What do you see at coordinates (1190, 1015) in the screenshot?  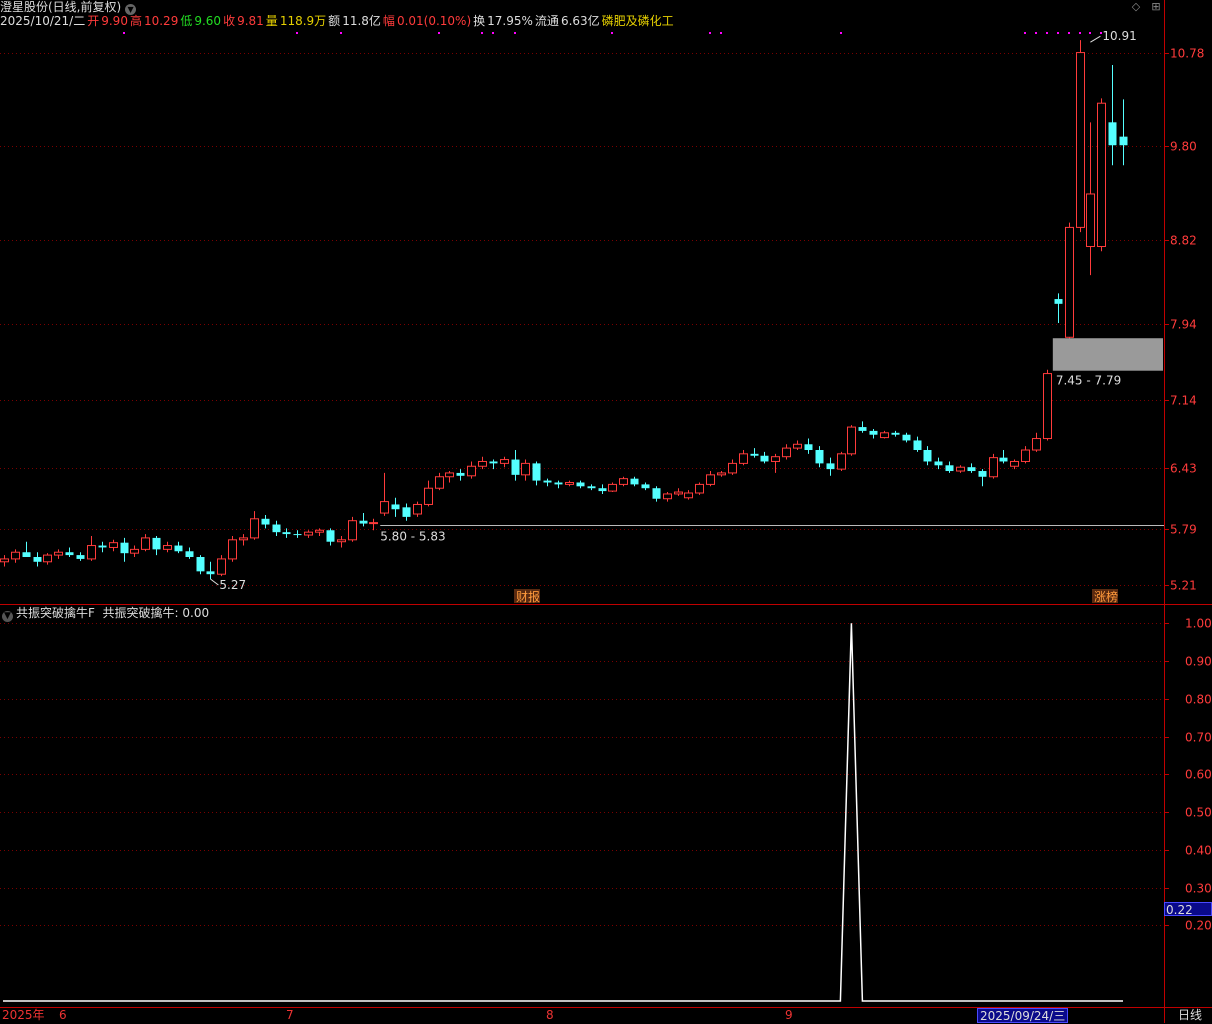 I see `period-selector: 日线` at bounding box center [1190, 1015].